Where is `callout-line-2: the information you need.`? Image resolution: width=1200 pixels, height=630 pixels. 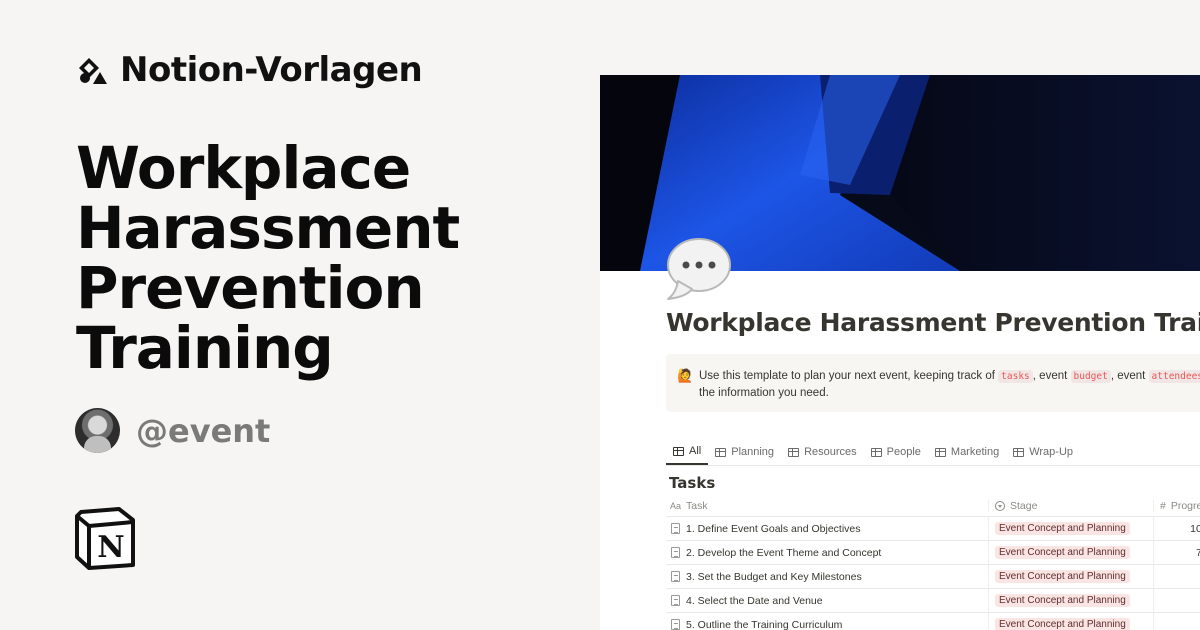 callout-line-2: the information you need. is located at coordinates (764, 393).